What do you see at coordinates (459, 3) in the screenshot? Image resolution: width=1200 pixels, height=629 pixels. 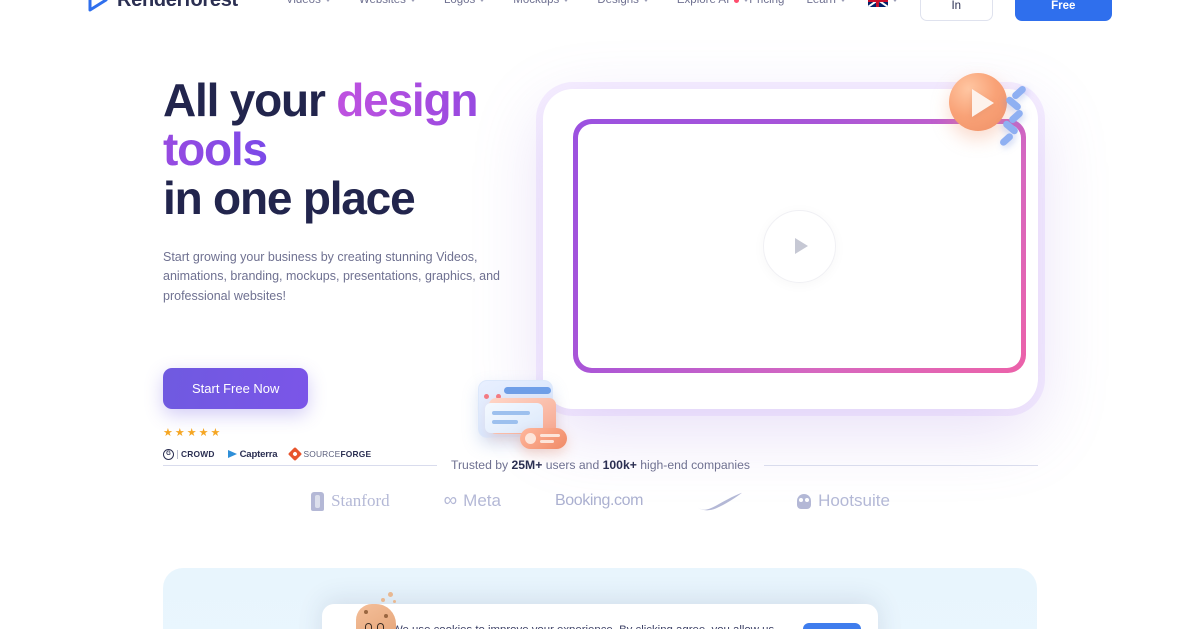 I see `nav-label: Logos` at bounding box center [459, 3].